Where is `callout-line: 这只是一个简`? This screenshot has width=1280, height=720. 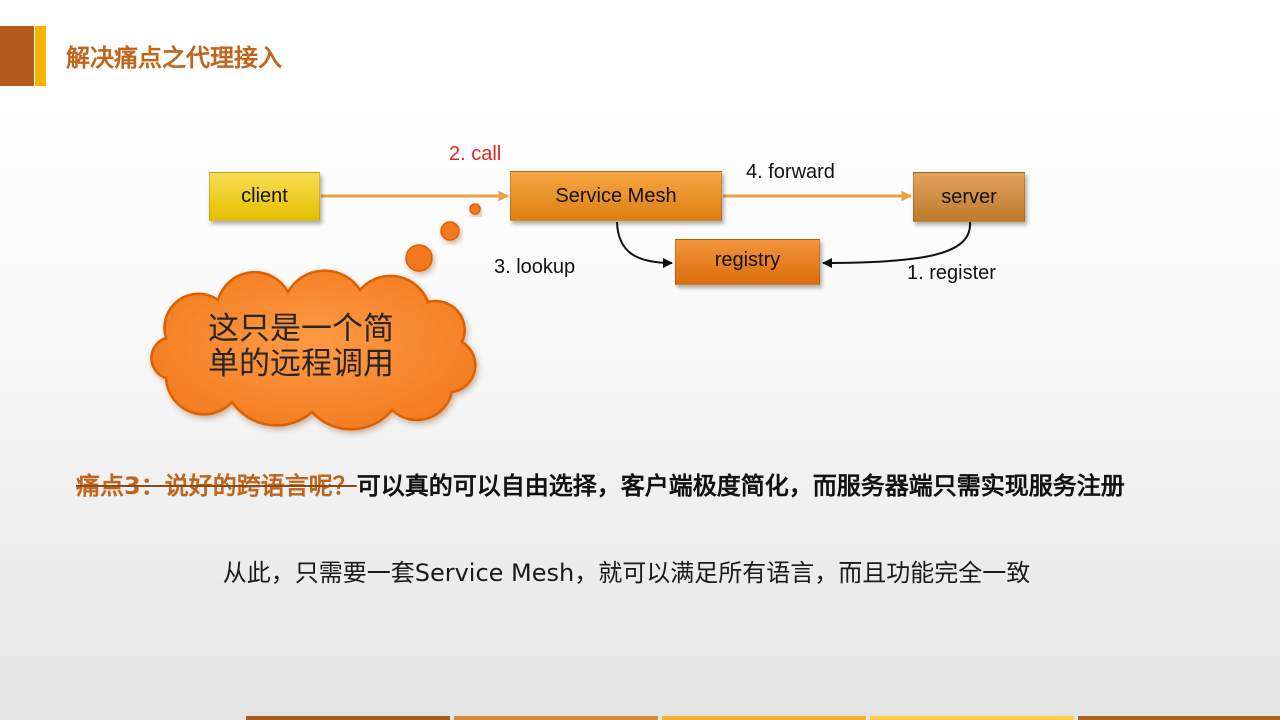 callout-line: 这只是一个简 is located at coordinates (301, 329).